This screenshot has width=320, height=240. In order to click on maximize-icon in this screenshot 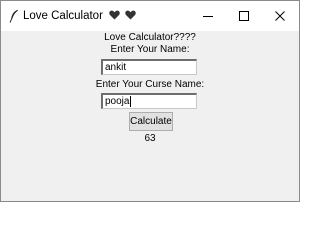, I will do `click(244, 16)`.